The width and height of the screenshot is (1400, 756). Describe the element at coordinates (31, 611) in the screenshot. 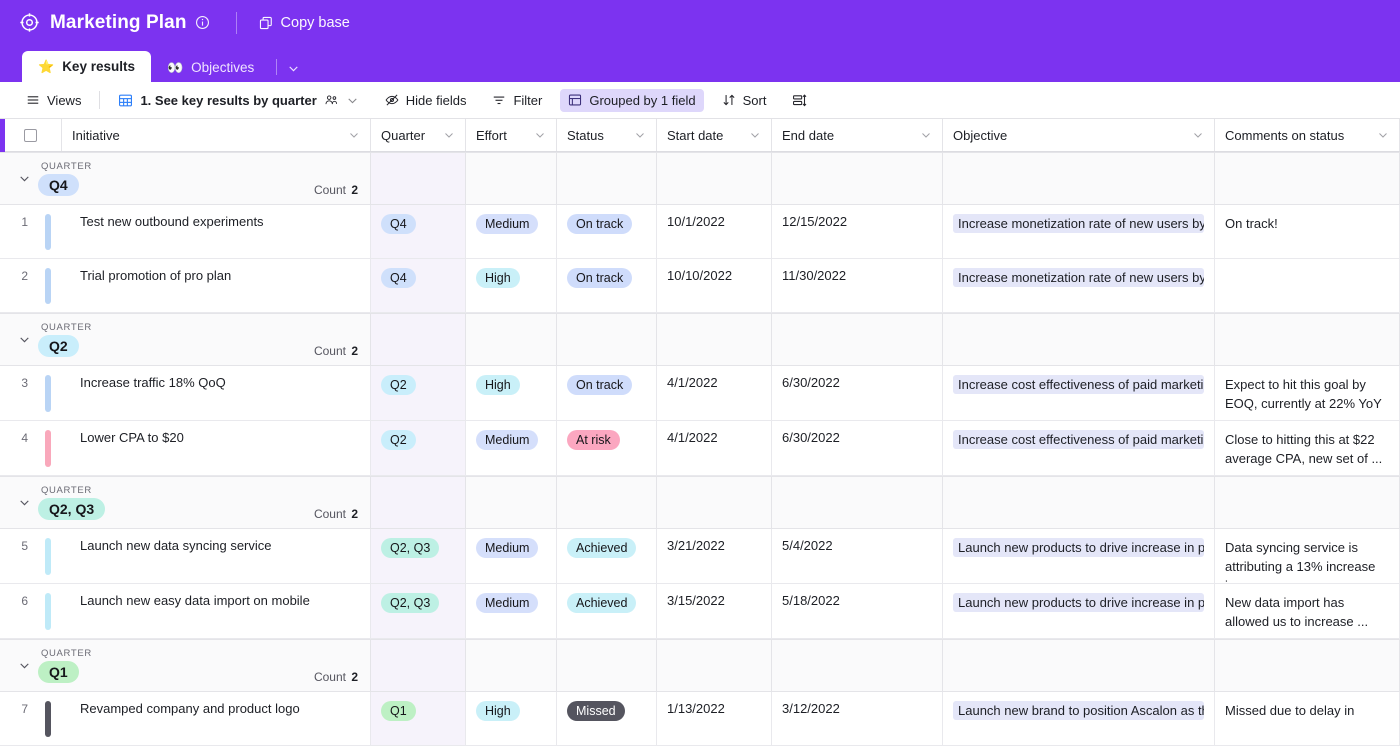

I see `row-number-cell: 6` at that location.